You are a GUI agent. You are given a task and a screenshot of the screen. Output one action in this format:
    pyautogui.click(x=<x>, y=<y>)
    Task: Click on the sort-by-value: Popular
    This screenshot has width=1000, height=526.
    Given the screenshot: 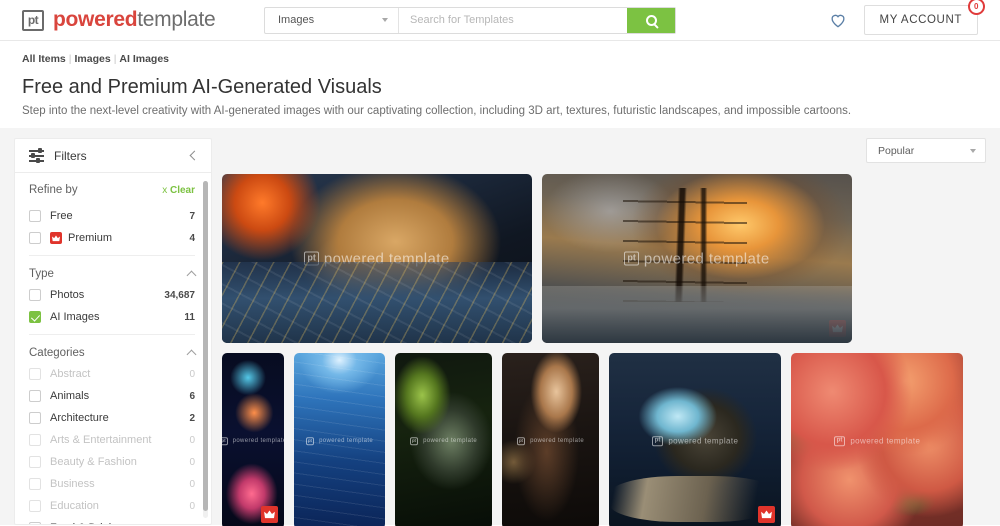 What is the action you would take?
    pyautogui.click(x=896, y=150)
    